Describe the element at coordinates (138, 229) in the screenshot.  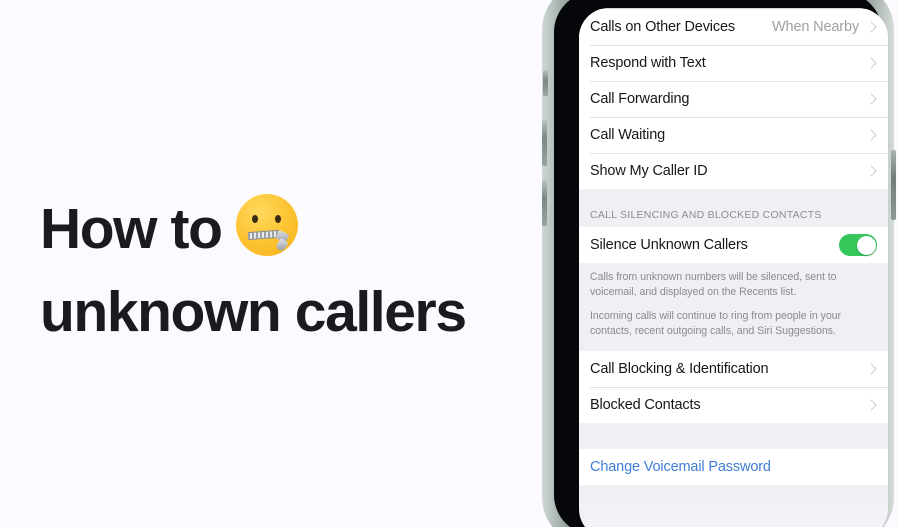
I see `headline-line1-prefix: How to` at that location.